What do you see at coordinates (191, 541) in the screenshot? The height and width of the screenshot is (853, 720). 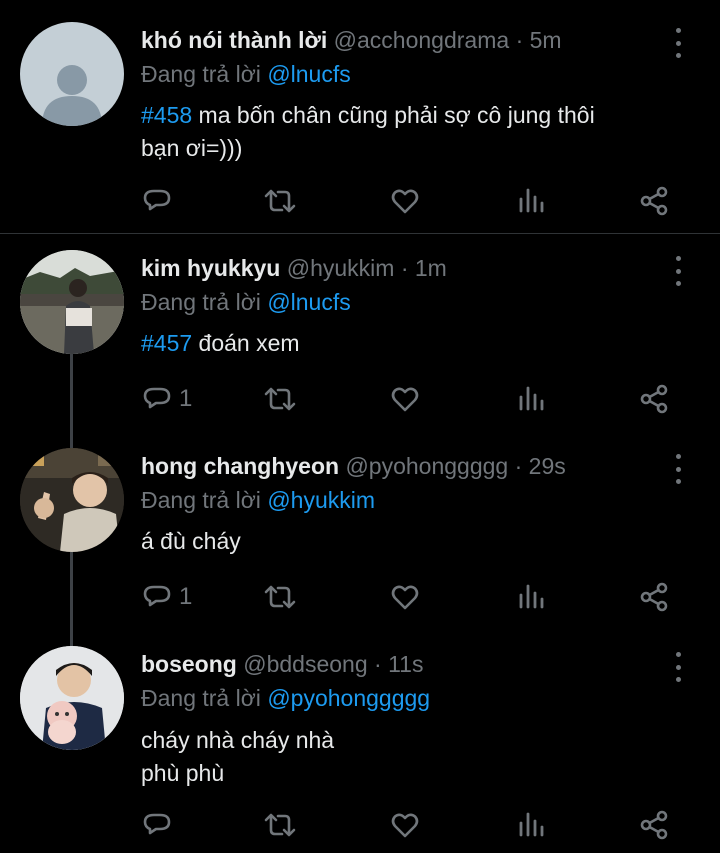 I see `tweet-text: á đù cháy` at bounding box center [191, 541].